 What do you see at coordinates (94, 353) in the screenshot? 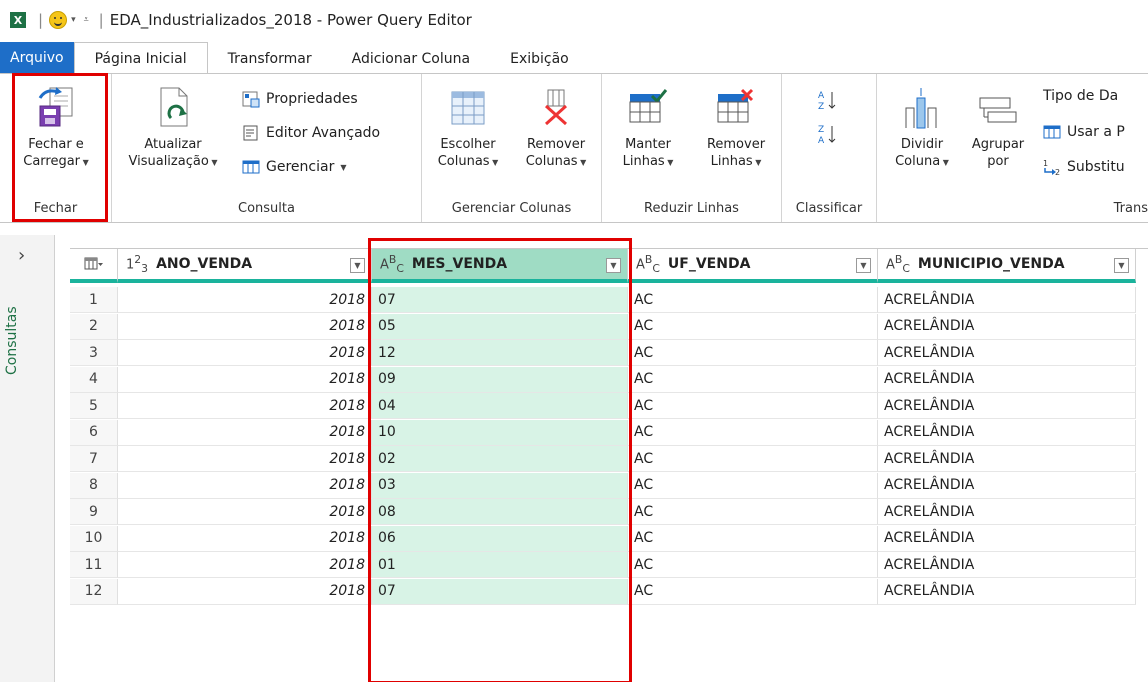
I see `row-number: 3` at bounding box center [94, 353].